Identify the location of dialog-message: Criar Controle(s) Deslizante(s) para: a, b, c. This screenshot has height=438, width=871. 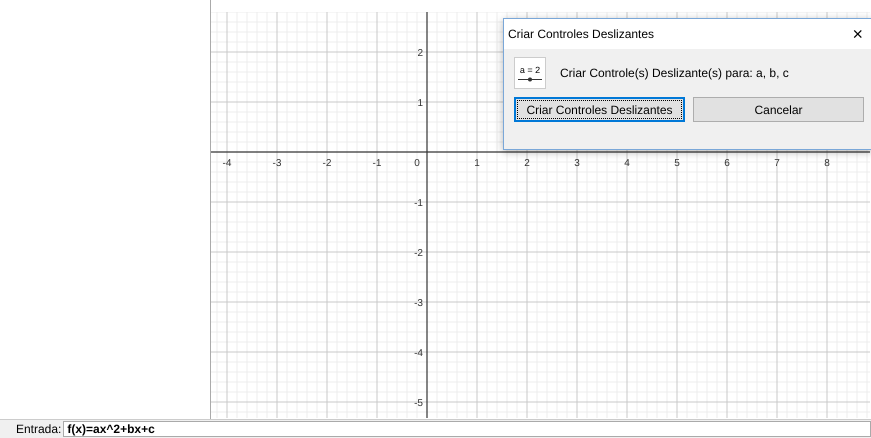
(674, 73).